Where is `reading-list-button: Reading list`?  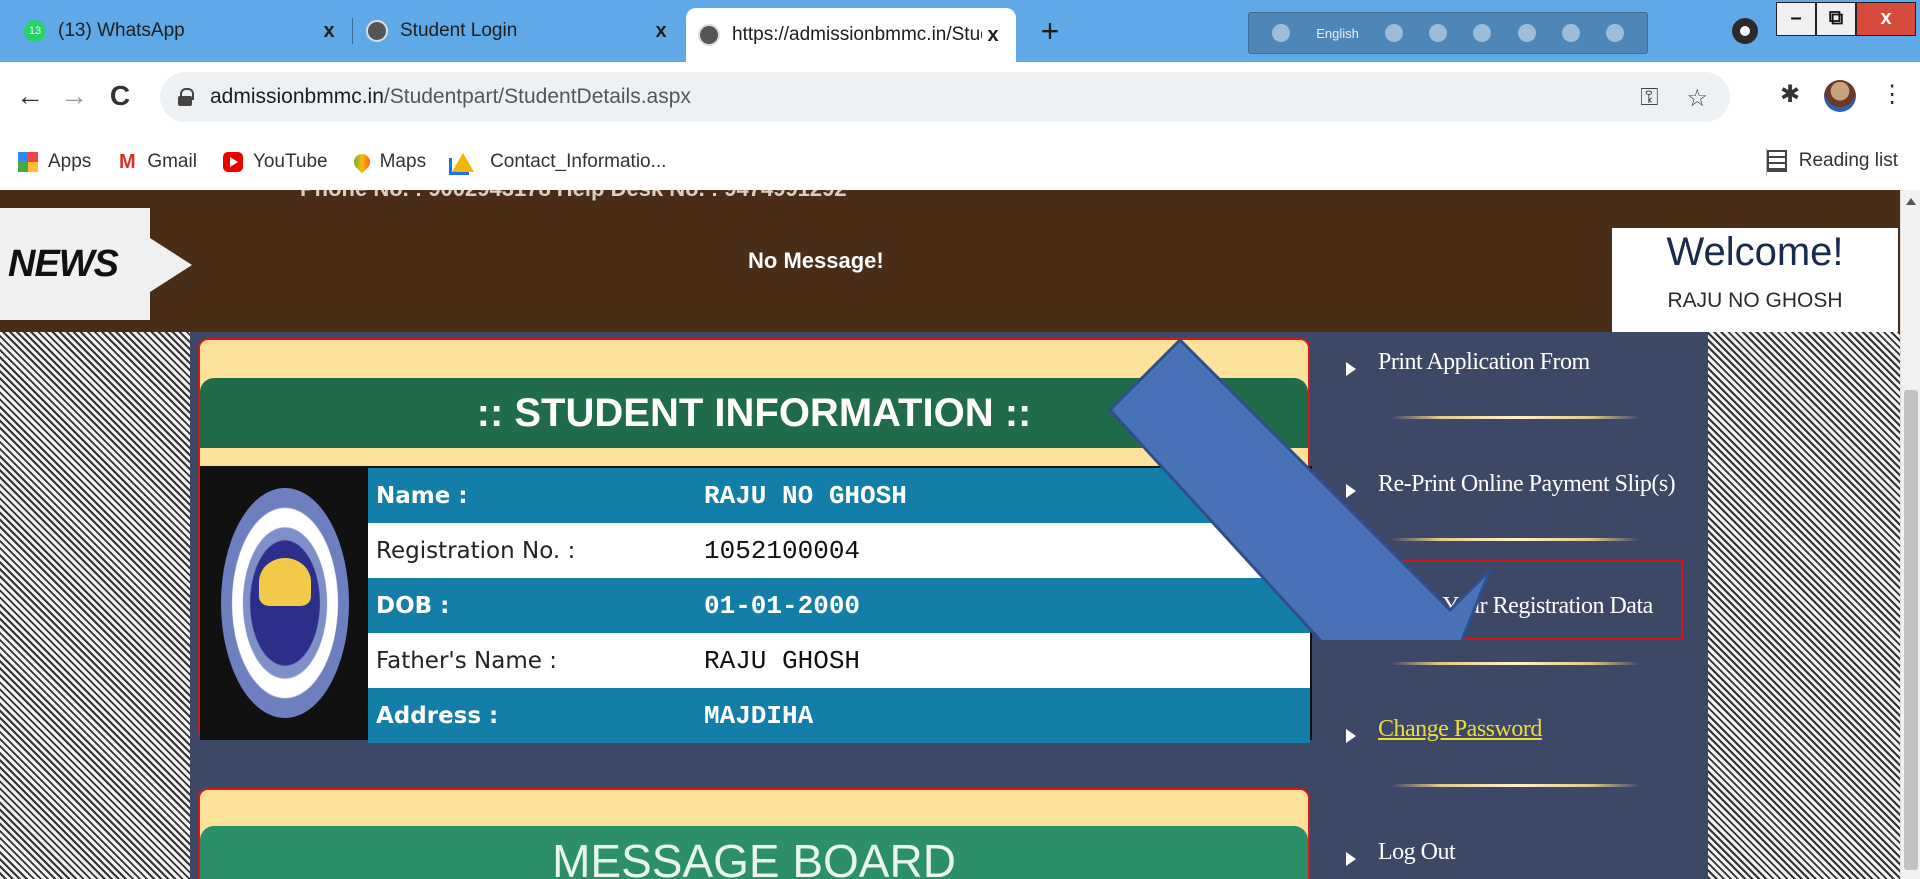 reading-list-button: Reading list is located at coordinates (1832, 161).